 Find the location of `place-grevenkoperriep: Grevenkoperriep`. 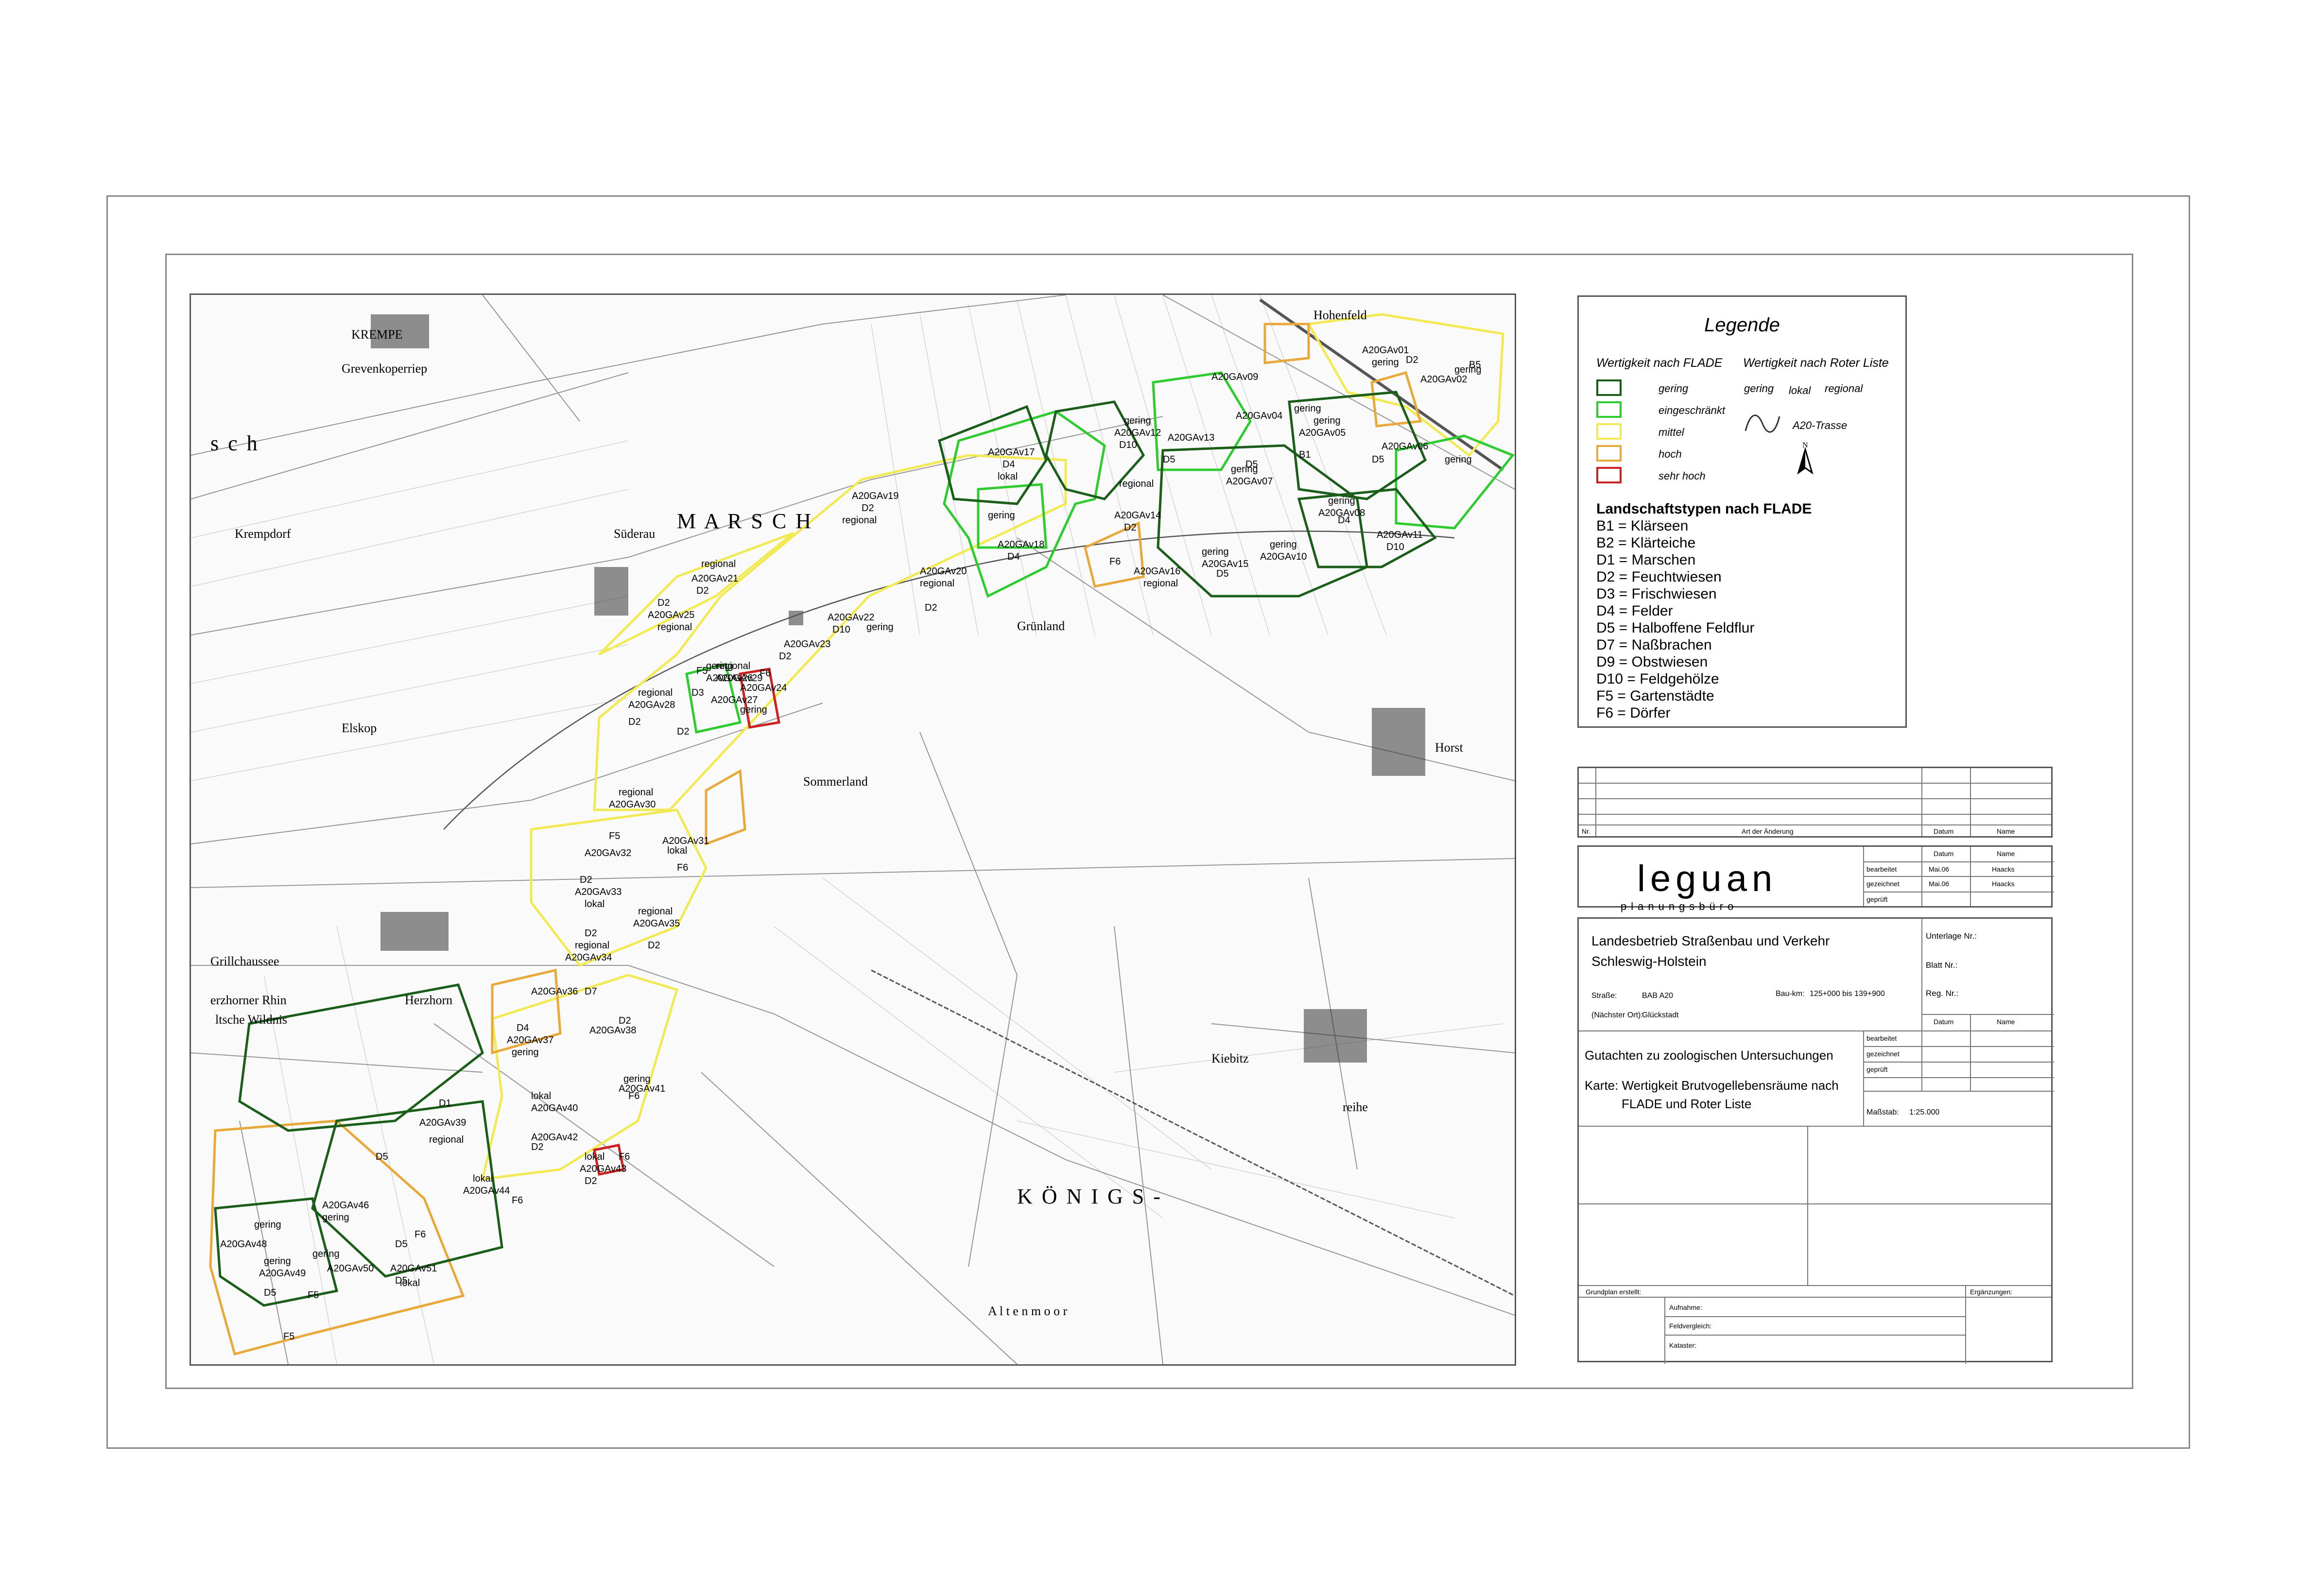

place-grevenkoperriep: Grevenkoperriep is located at coordinates (384, 368).